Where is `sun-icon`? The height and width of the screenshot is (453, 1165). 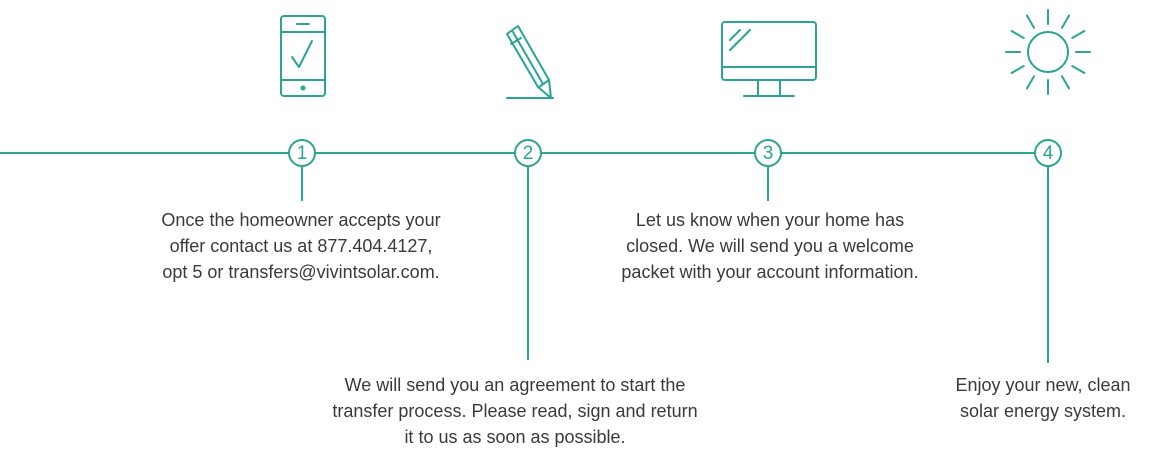
sun-icon is located at coordinates (1048, 52).